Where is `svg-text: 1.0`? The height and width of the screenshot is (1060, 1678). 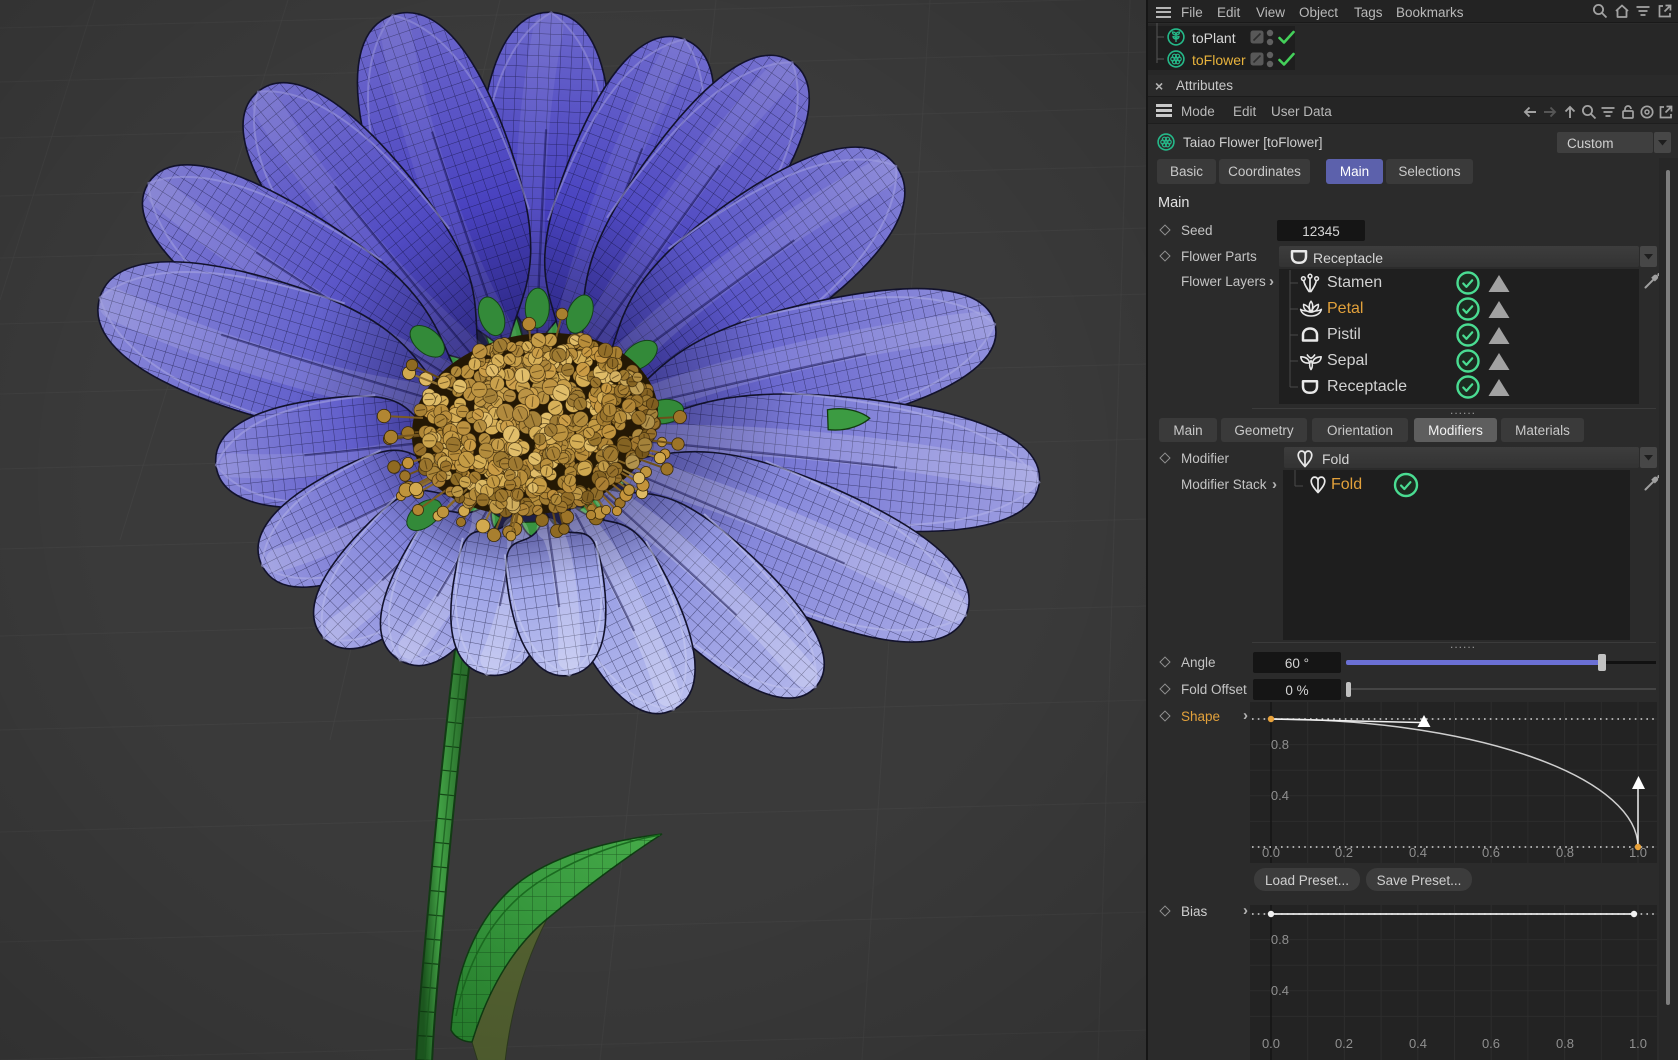 svg-text: 1.0 is located at coordinates (1638, 1043).